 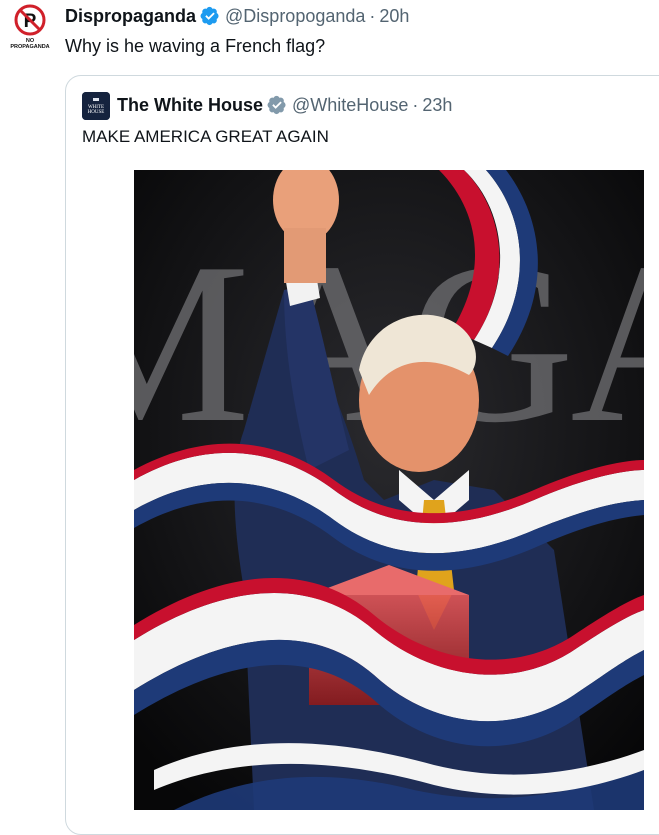 I want to click on quote-handle: @WhiteHouse, so click(x=350, y=105).